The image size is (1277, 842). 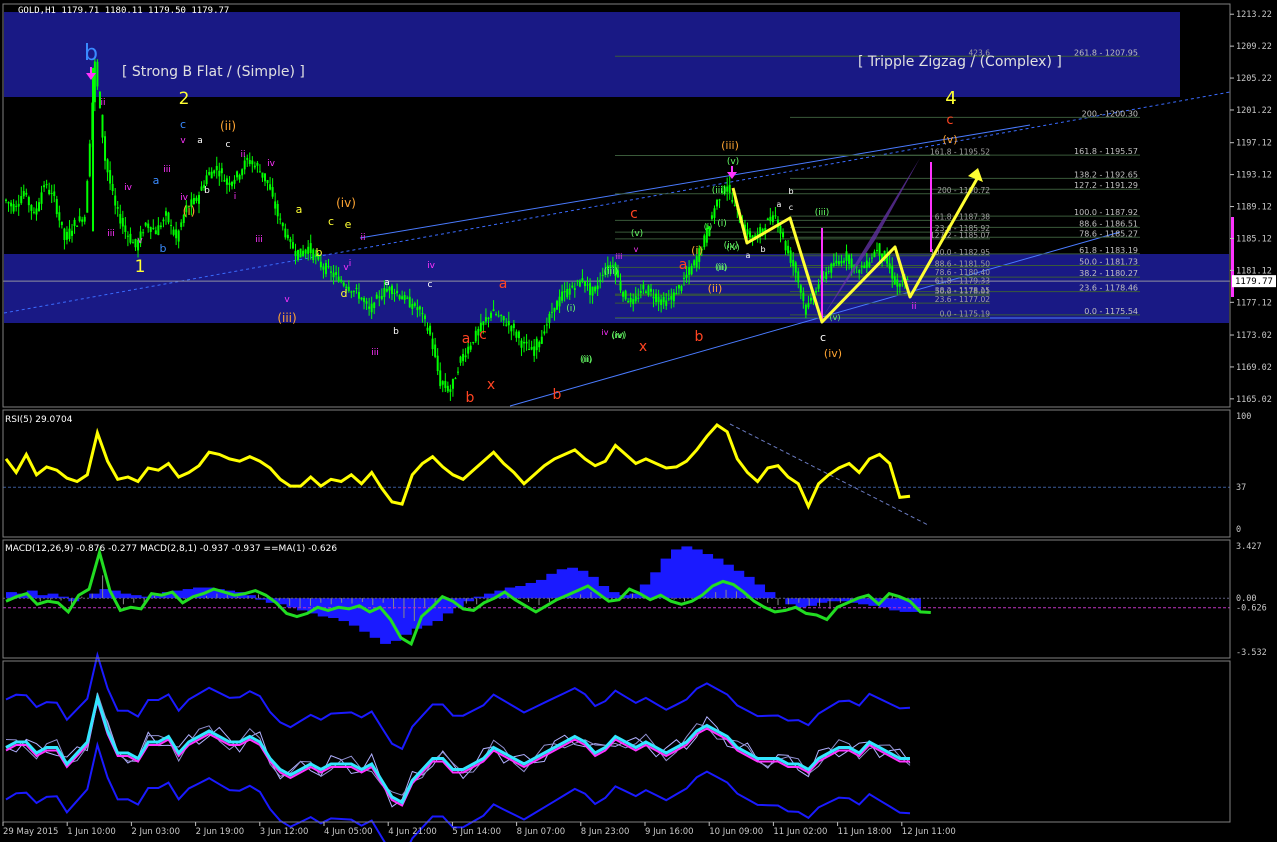 I want to click on wave-label: v, so click(x=140, y=241).